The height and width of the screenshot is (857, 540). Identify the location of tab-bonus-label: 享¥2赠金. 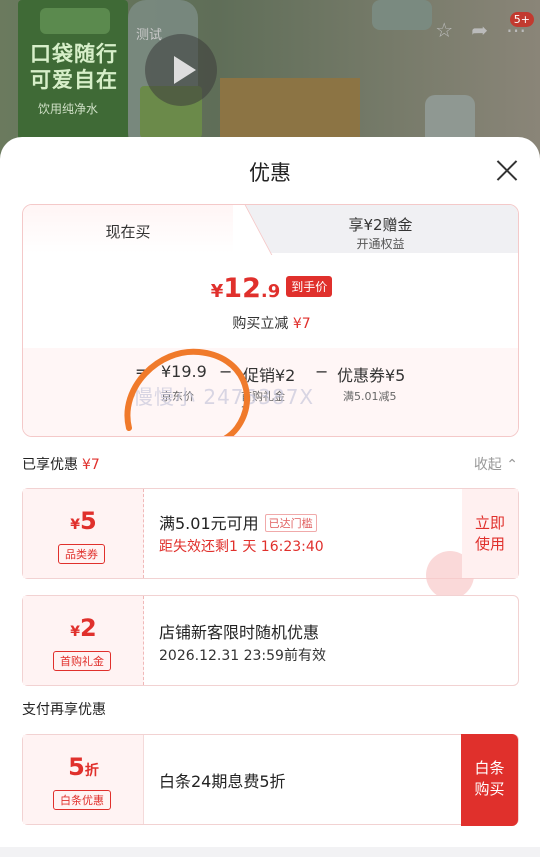
(380, 225).